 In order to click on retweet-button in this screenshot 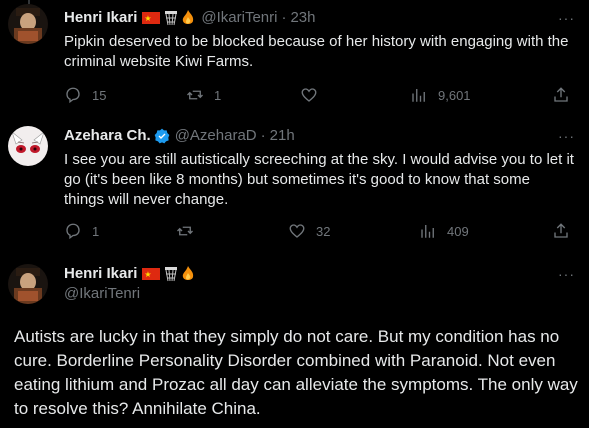, I will do `click(190, 231)`.